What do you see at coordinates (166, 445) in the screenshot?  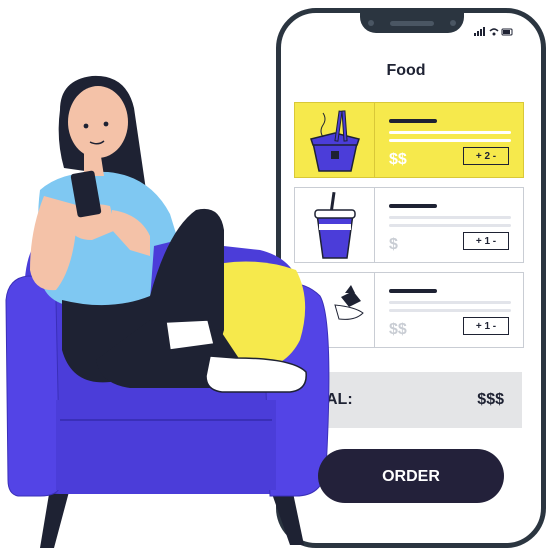 I see `armchair-seat` at bounding box center [166, 445].